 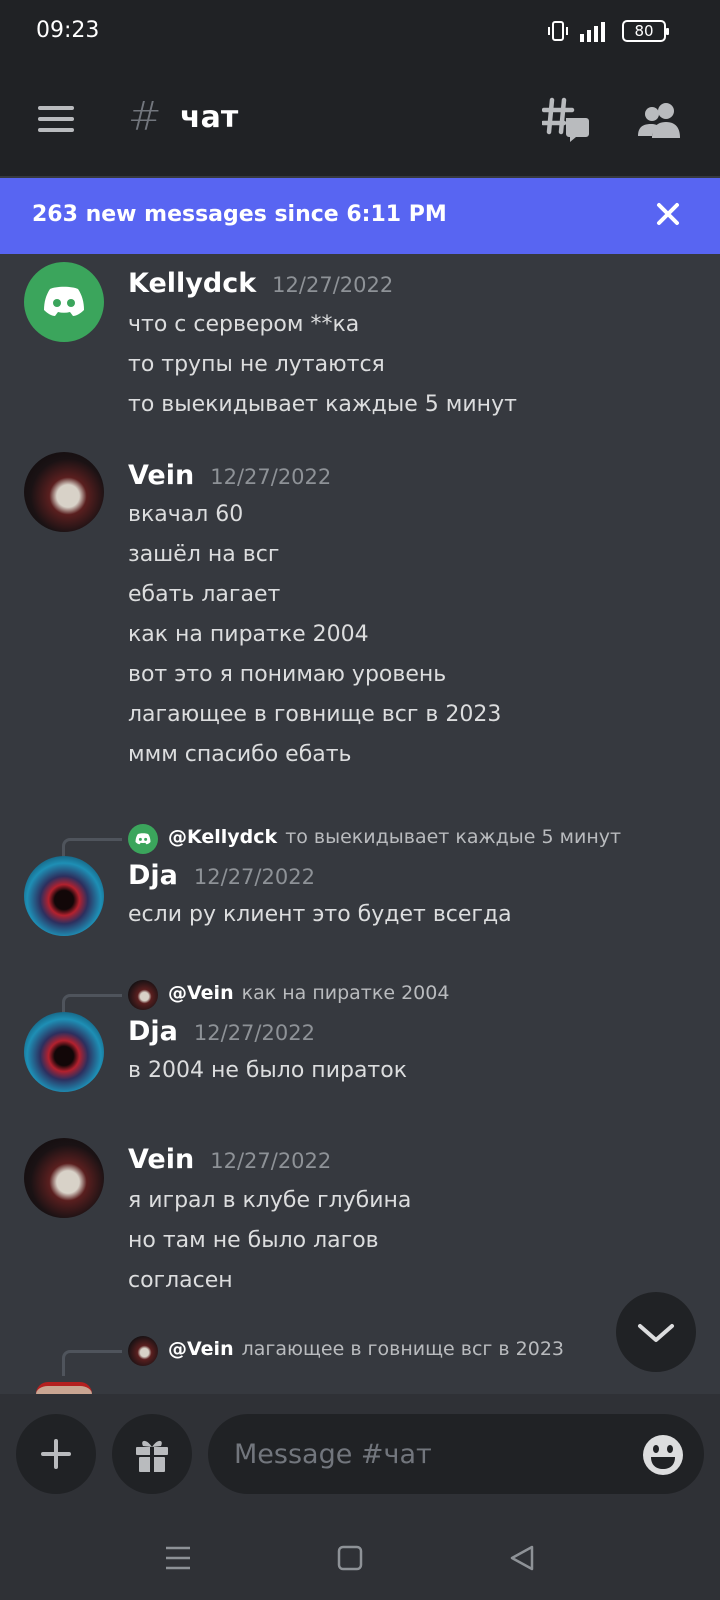 What do you see at coordinates (287, 674) in the screenshot?
I see `message-line: вот это я понимаю уровень` at bounding box center [287, 674].